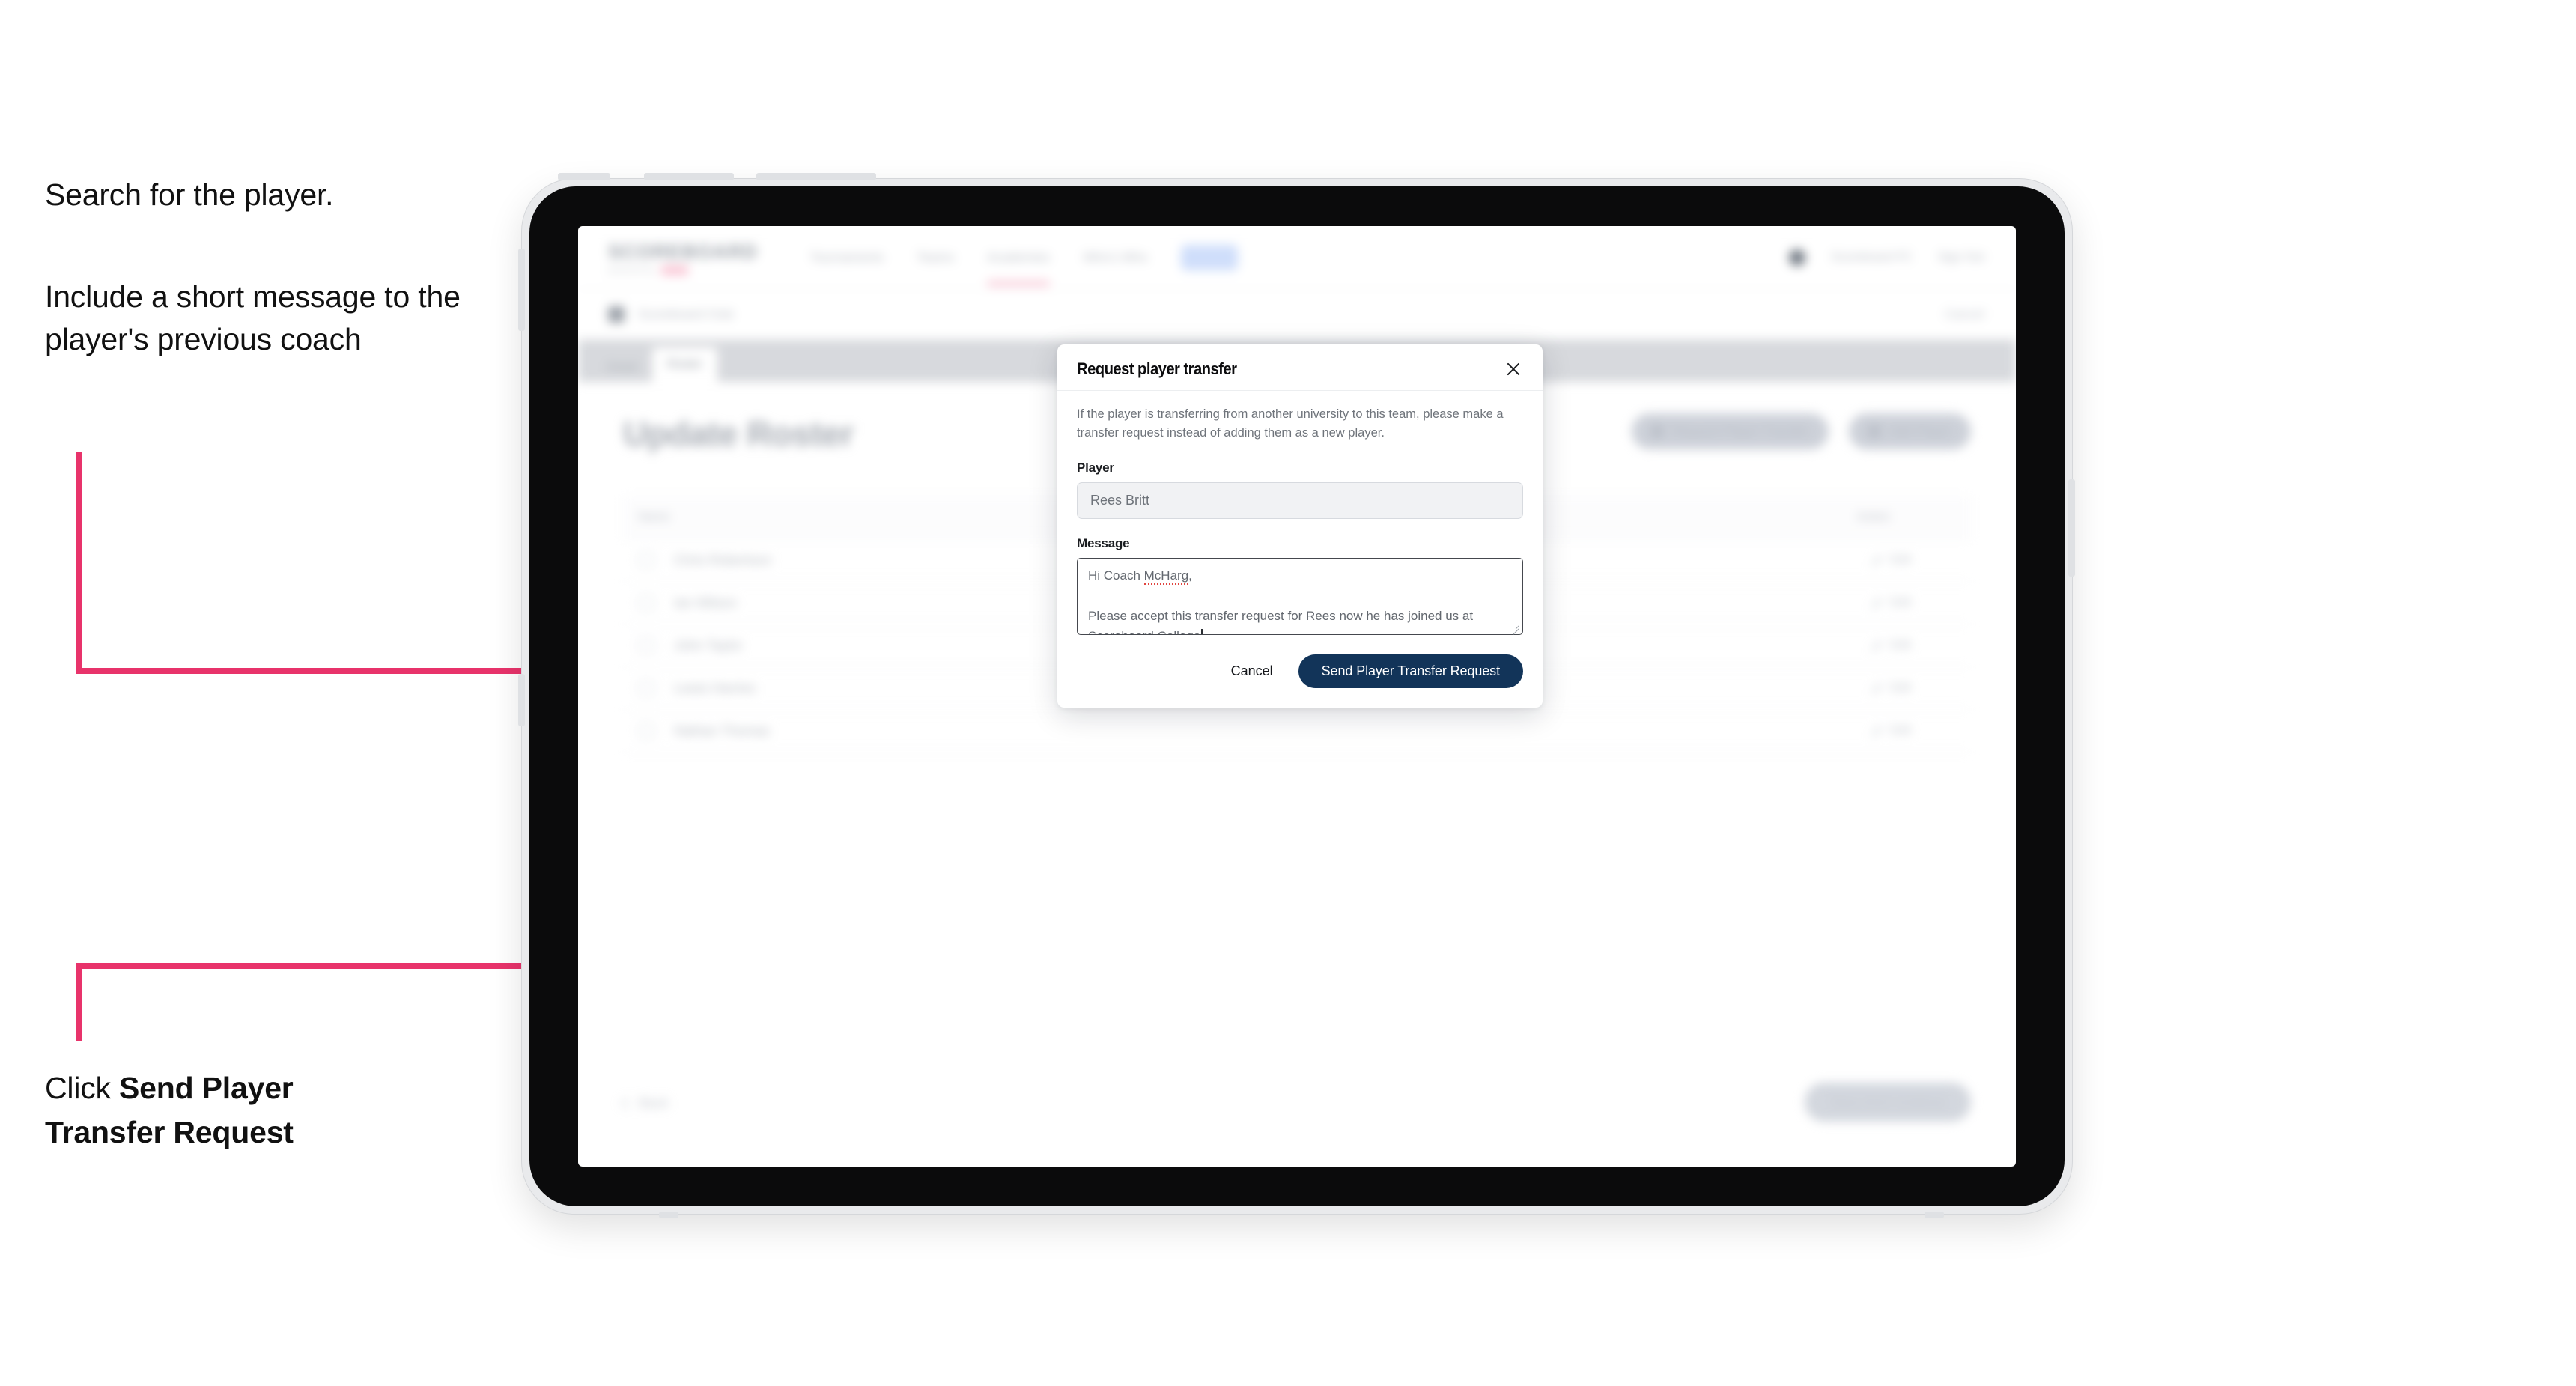 The width and height of the screenshot is (2576, 1386). Describe the element at coordinates (82, 1088) in the screenshot. I see `annotation-click-prefix: Click` at that location.